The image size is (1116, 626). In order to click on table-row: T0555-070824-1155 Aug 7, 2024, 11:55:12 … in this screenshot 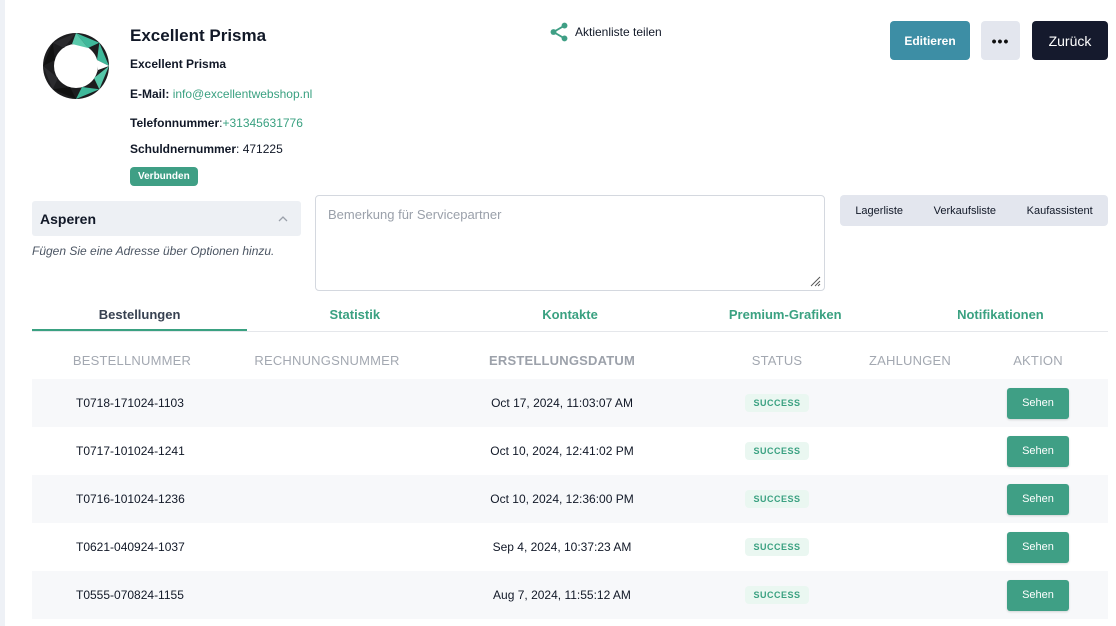, I will do `click(570, 595)`.